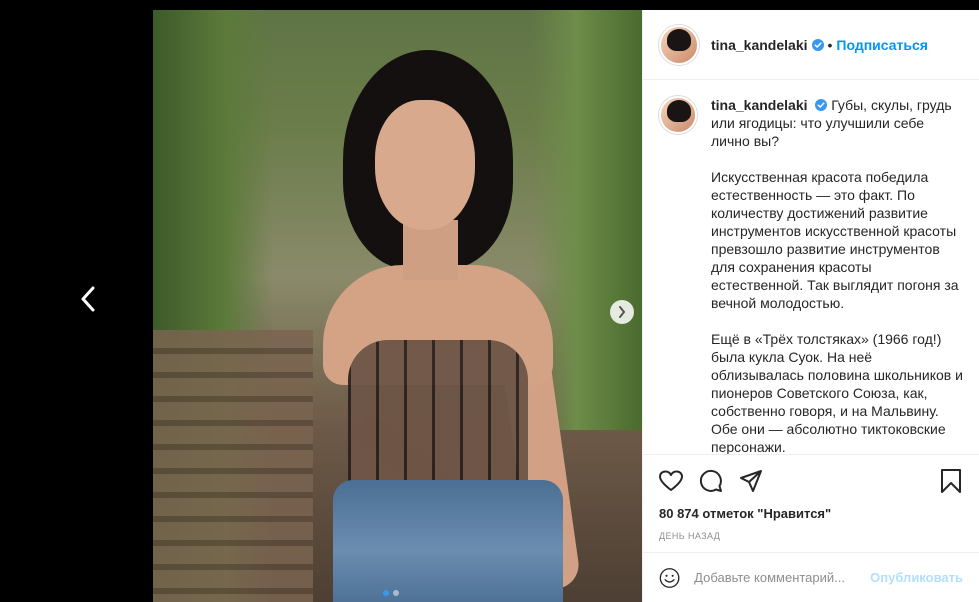 Image resolution: width=979 pixels, height=602 pixels. Describe the element at coordinates (916, 577) in the screenshot. I see `publish-button: Опубликовать` at that location.